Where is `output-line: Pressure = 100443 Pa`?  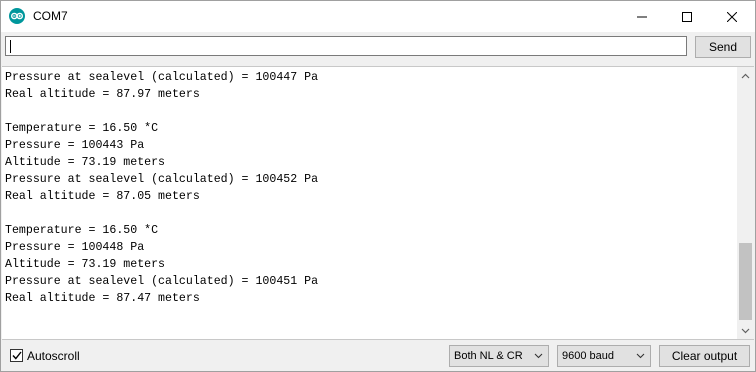
output-line: Pressure = 100443 Pa is located at coordinates (75, 145).